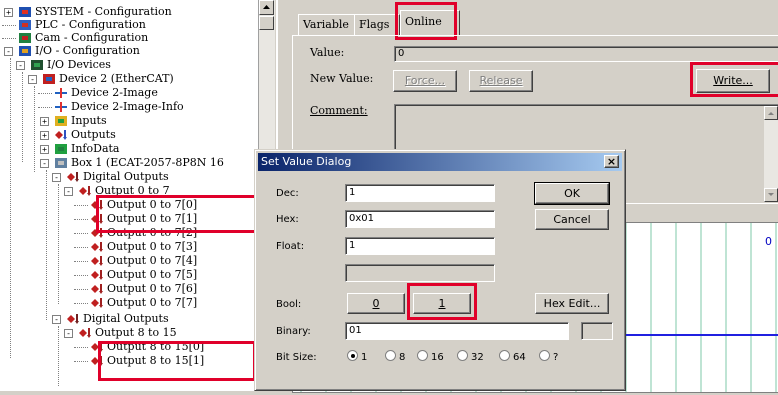  I want to click on cancel-button: Cancel, so click(572, 219).